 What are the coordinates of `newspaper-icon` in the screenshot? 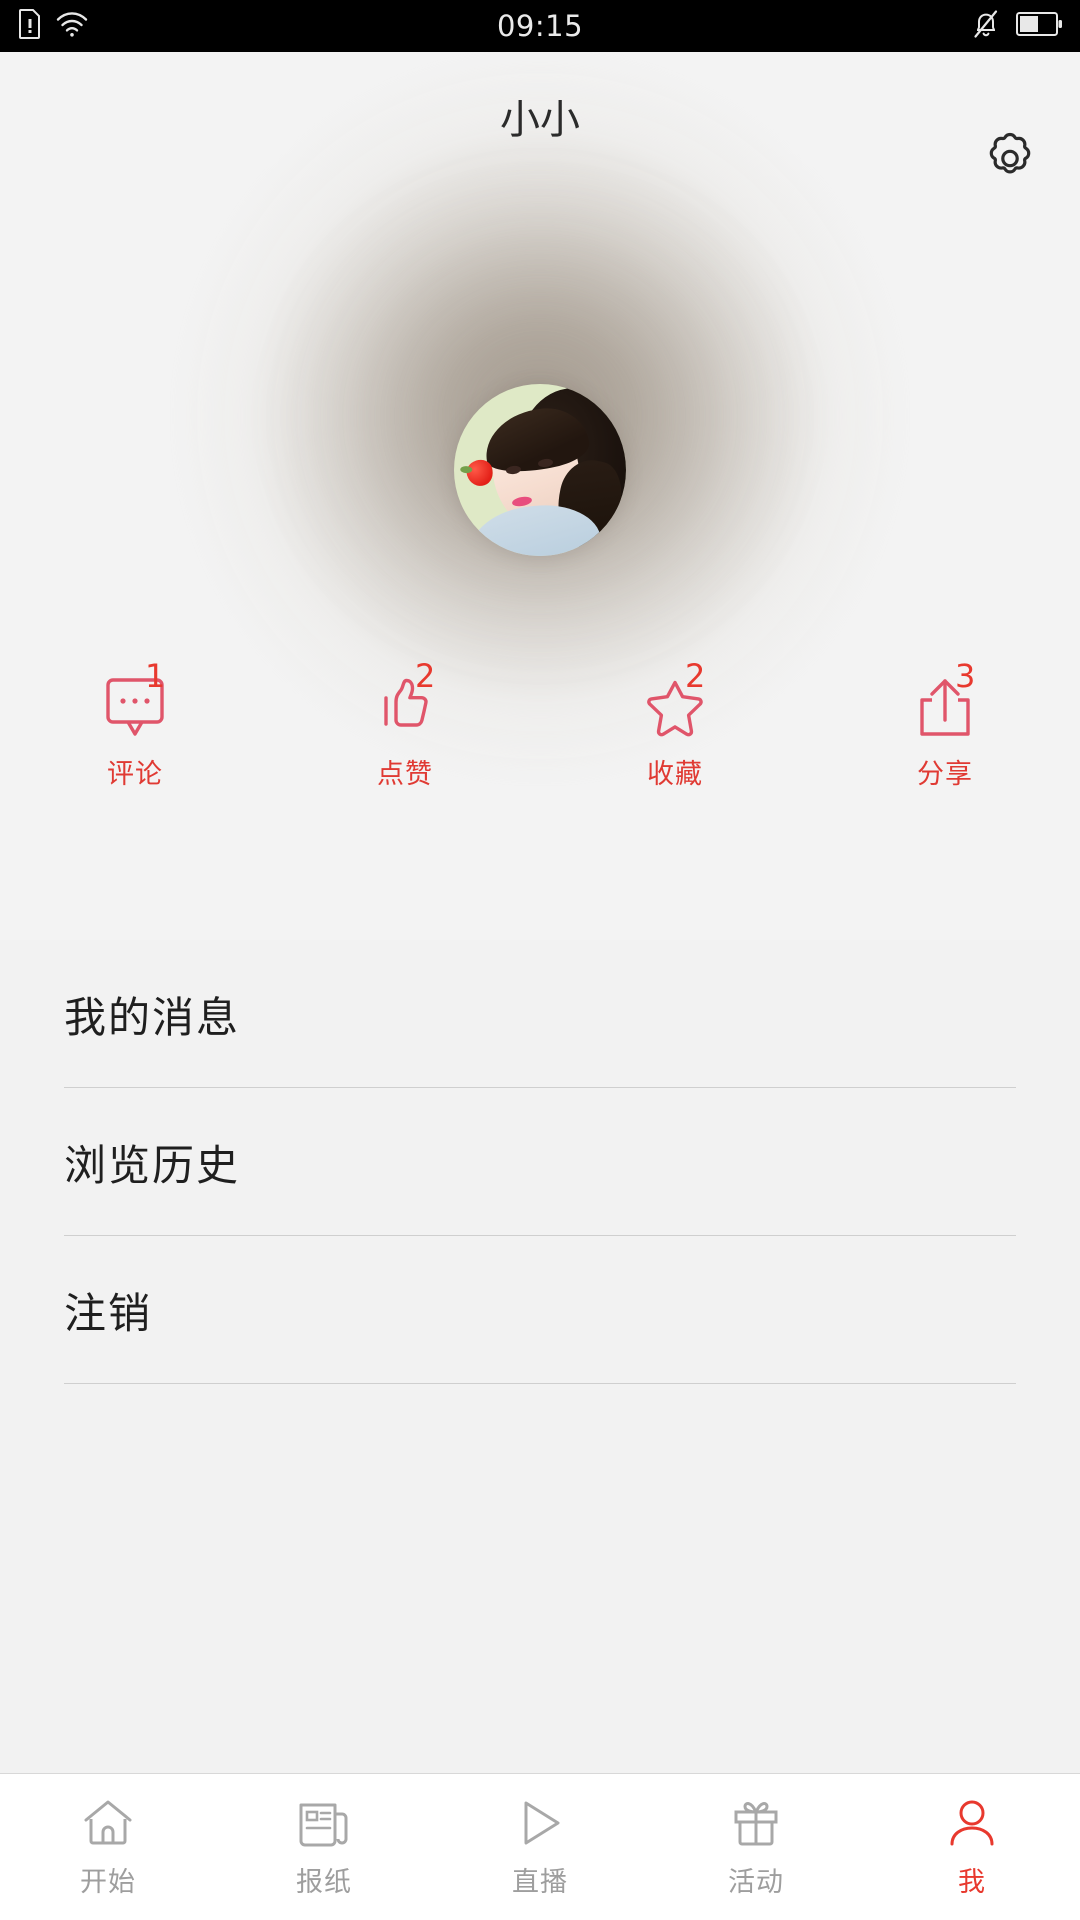 It's located at (324, 1823).